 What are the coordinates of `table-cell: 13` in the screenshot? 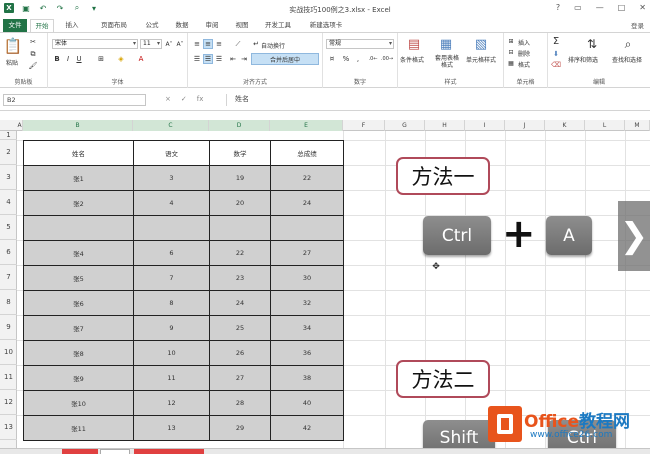 It's located at (171, 428).